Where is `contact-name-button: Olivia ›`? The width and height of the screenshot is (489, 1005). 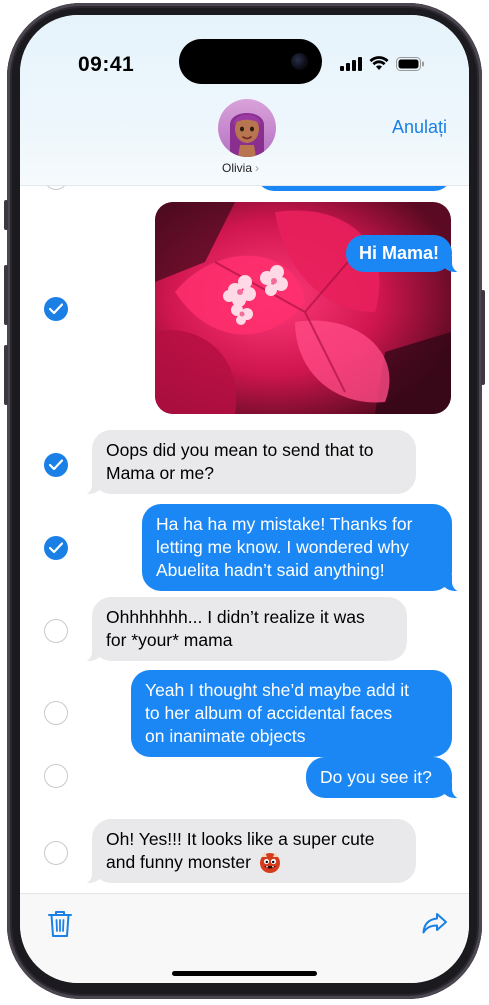
contact-name-button: Olivia › is located at coordinates (240, 168).